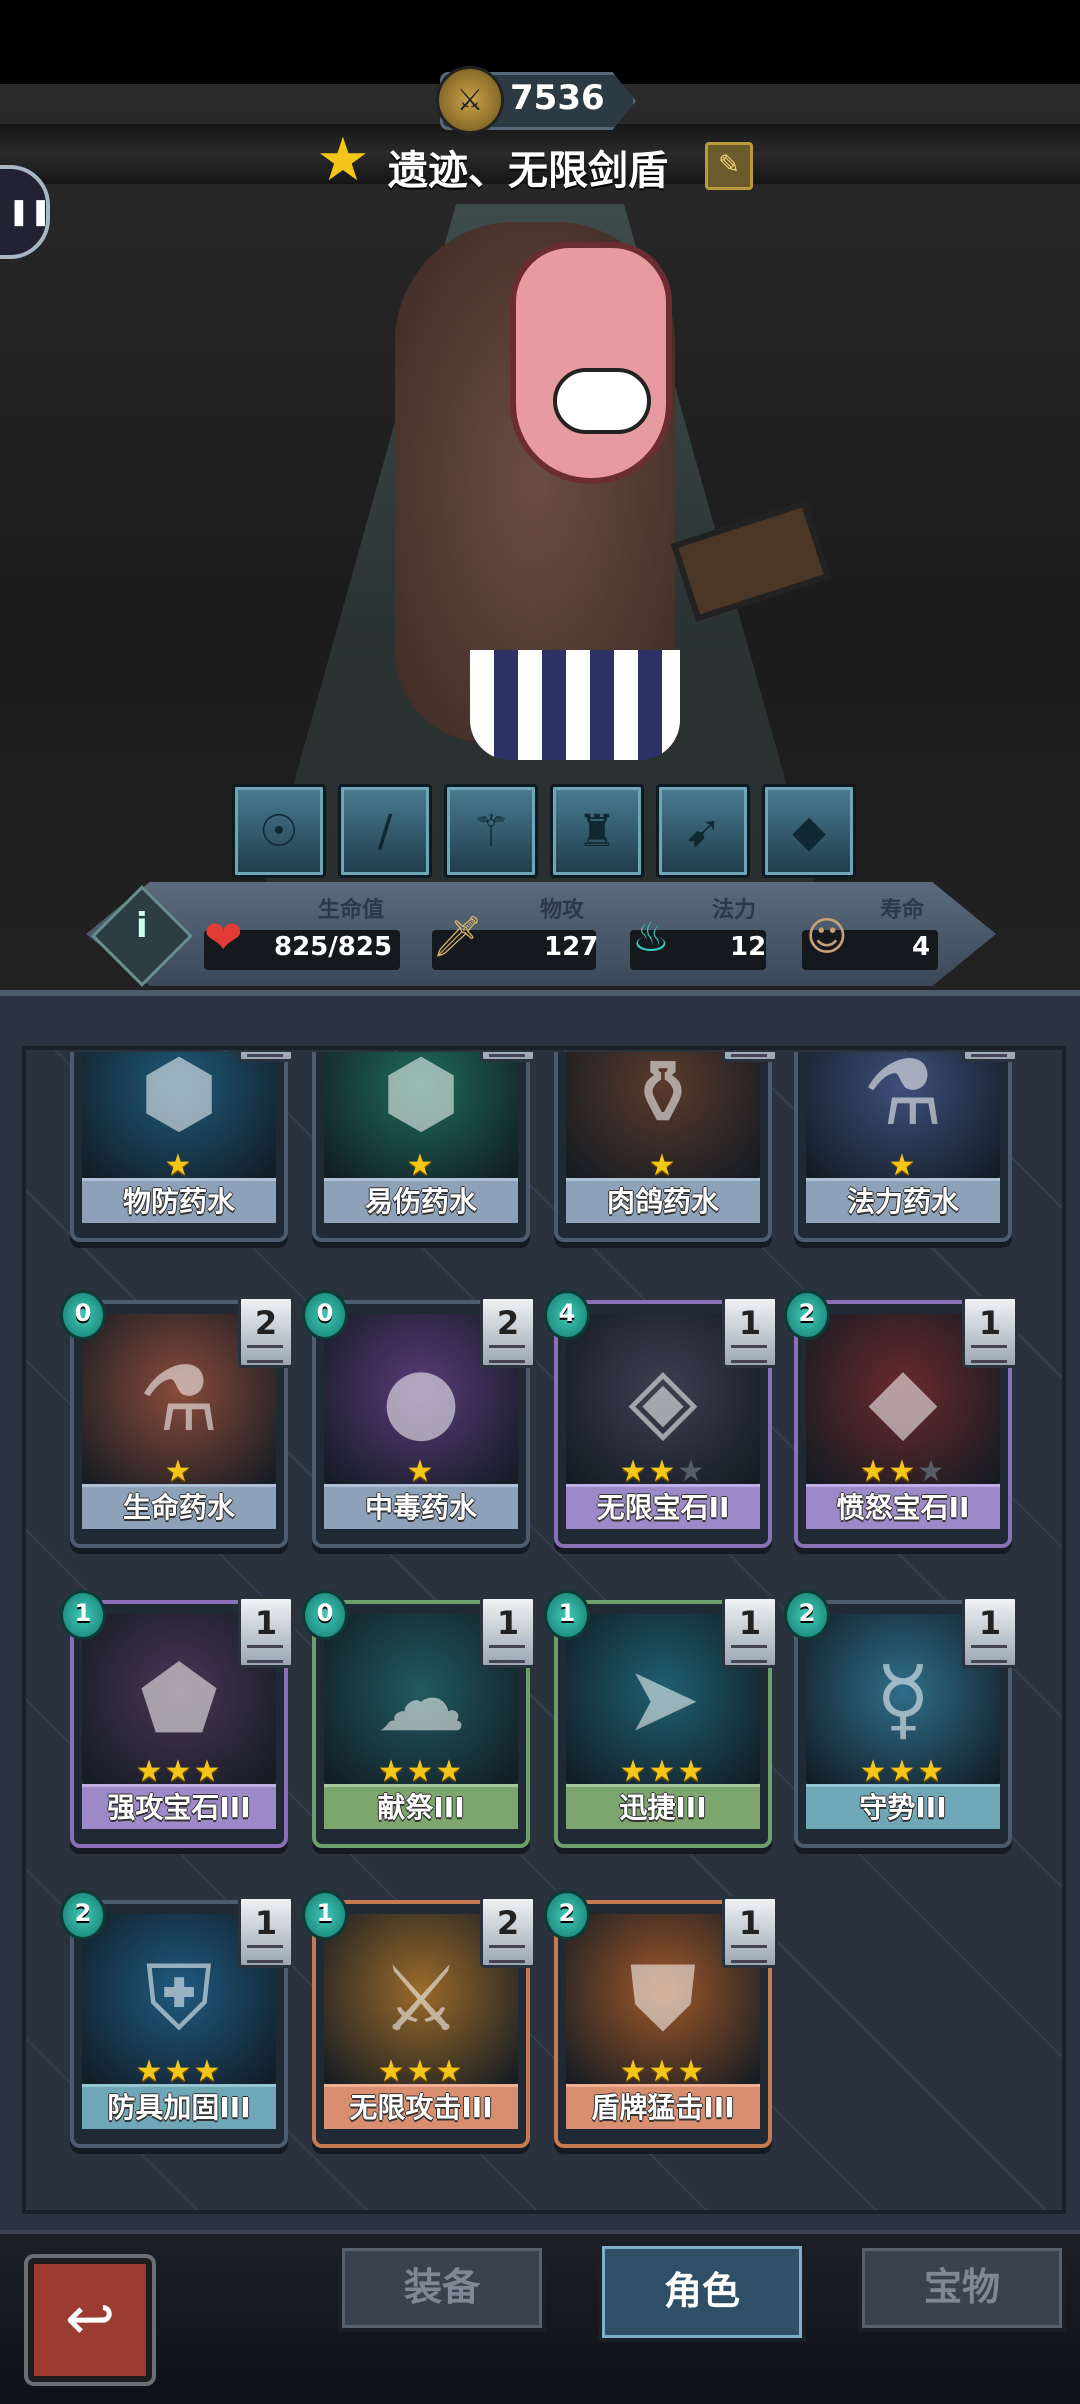 The image size is (1080, 2404). Describe the element at coordinates (142, 925) in the screenshot. I see `info-icon: i` at that location.